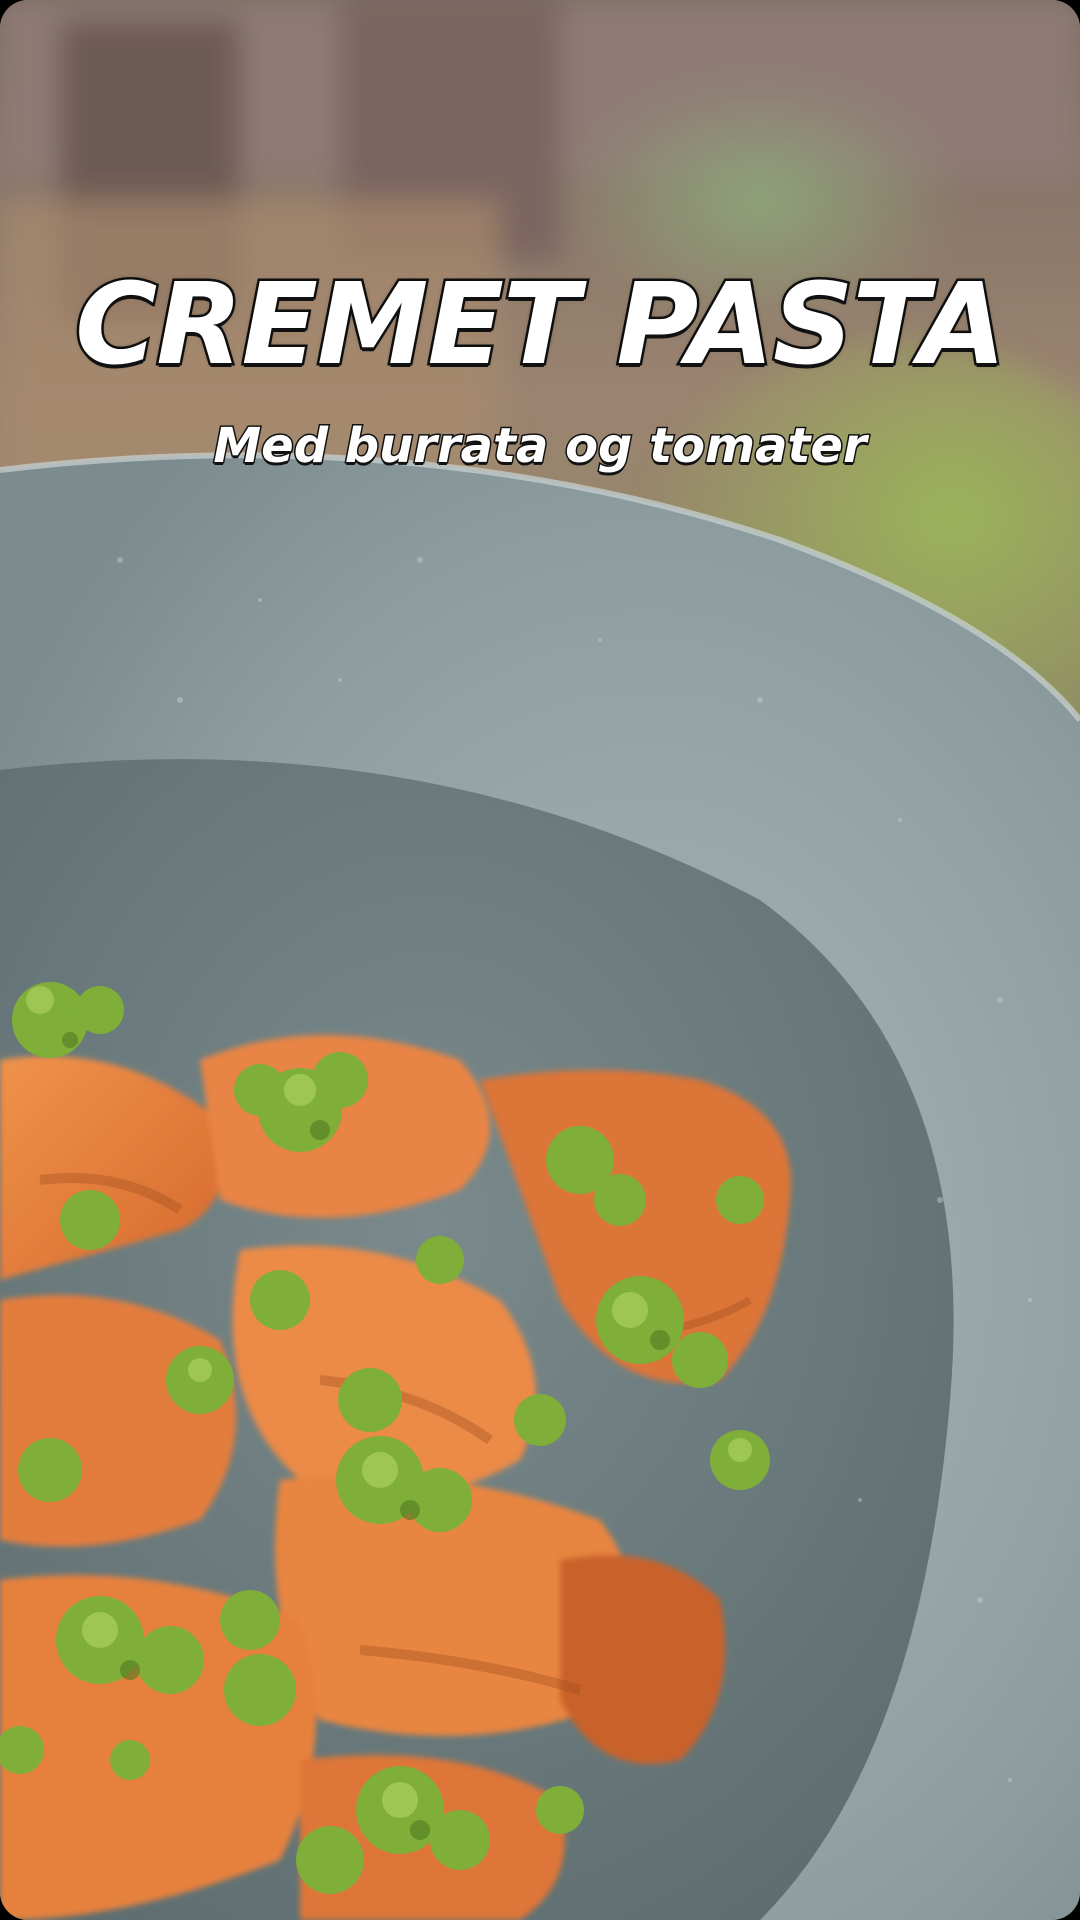 The width and height of the screenshot is (1080, 1920). What do you see at coordinates (541, 325) in the screenshot?
I see `video-title: CREMET PASTA` at bounding box center [541, 325].